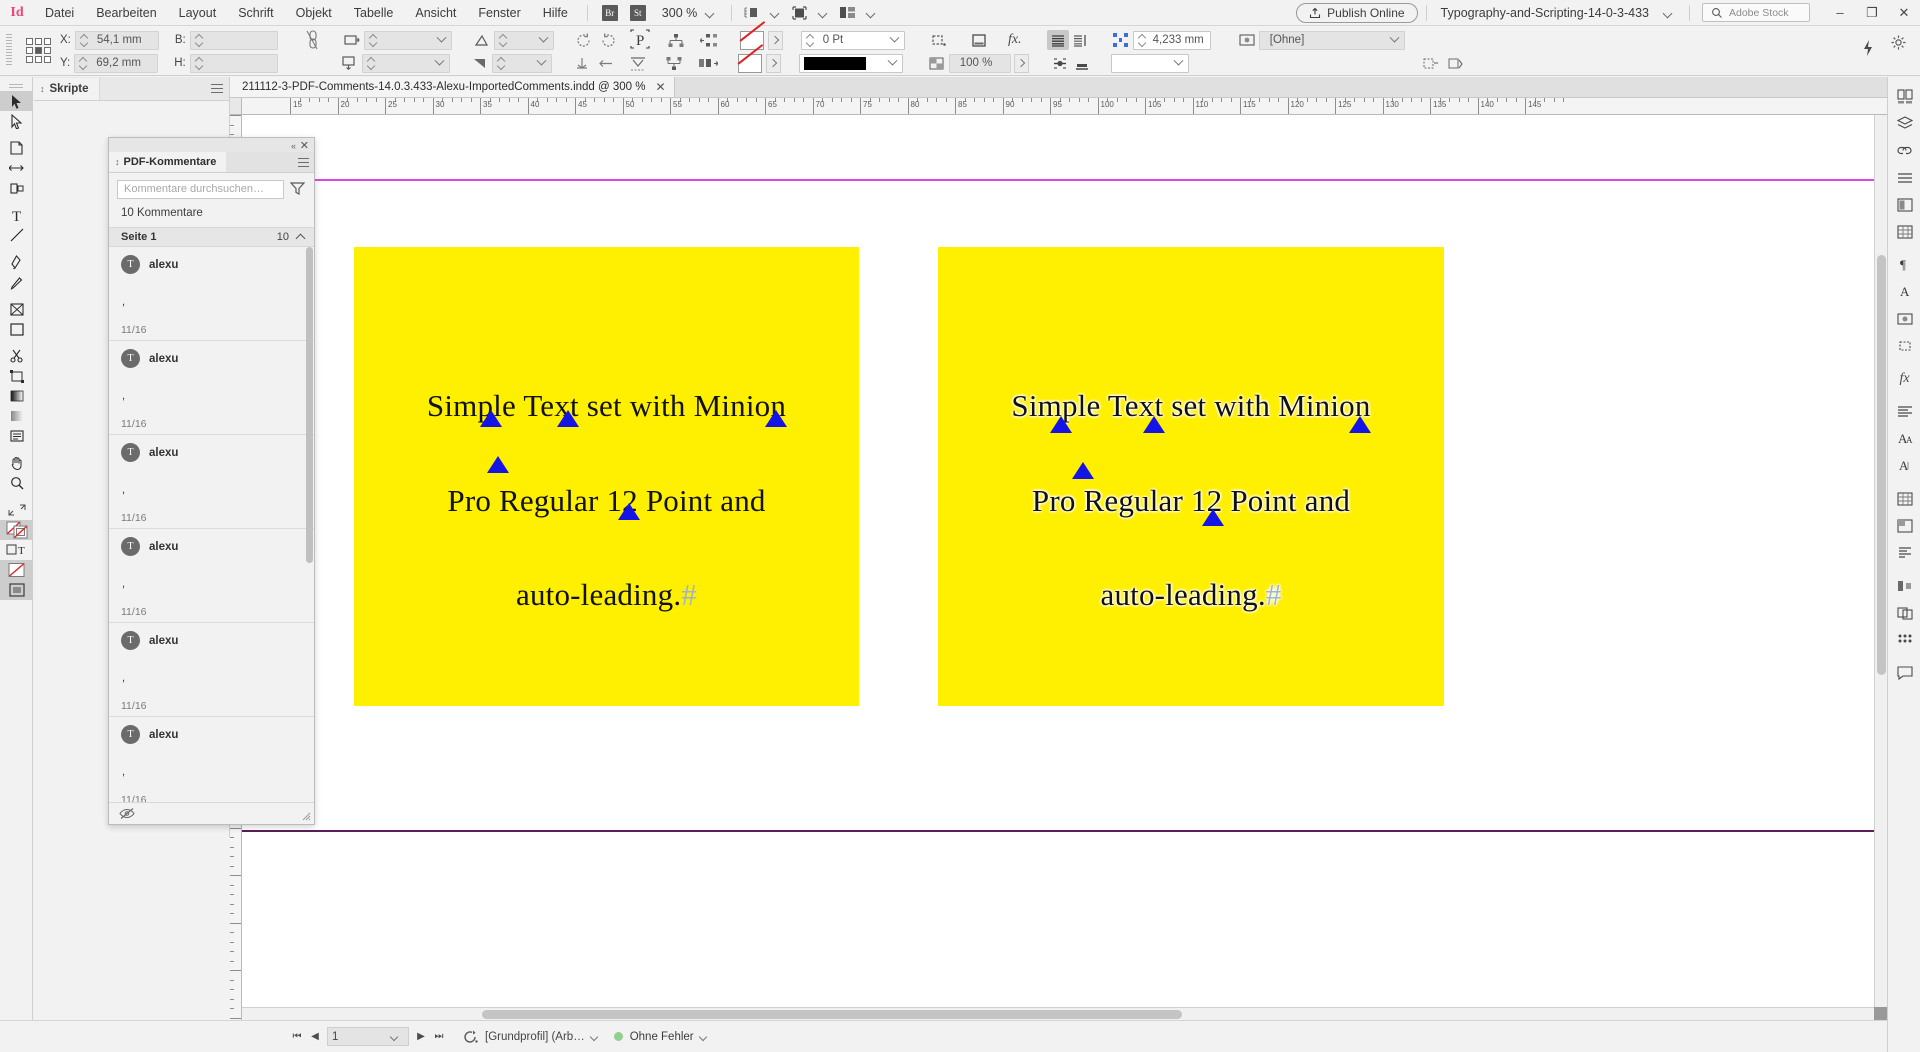  Describe the element at coordinates (374, 13) in the screenshot. I see `menu-tabelle: Tabelle` at that location.